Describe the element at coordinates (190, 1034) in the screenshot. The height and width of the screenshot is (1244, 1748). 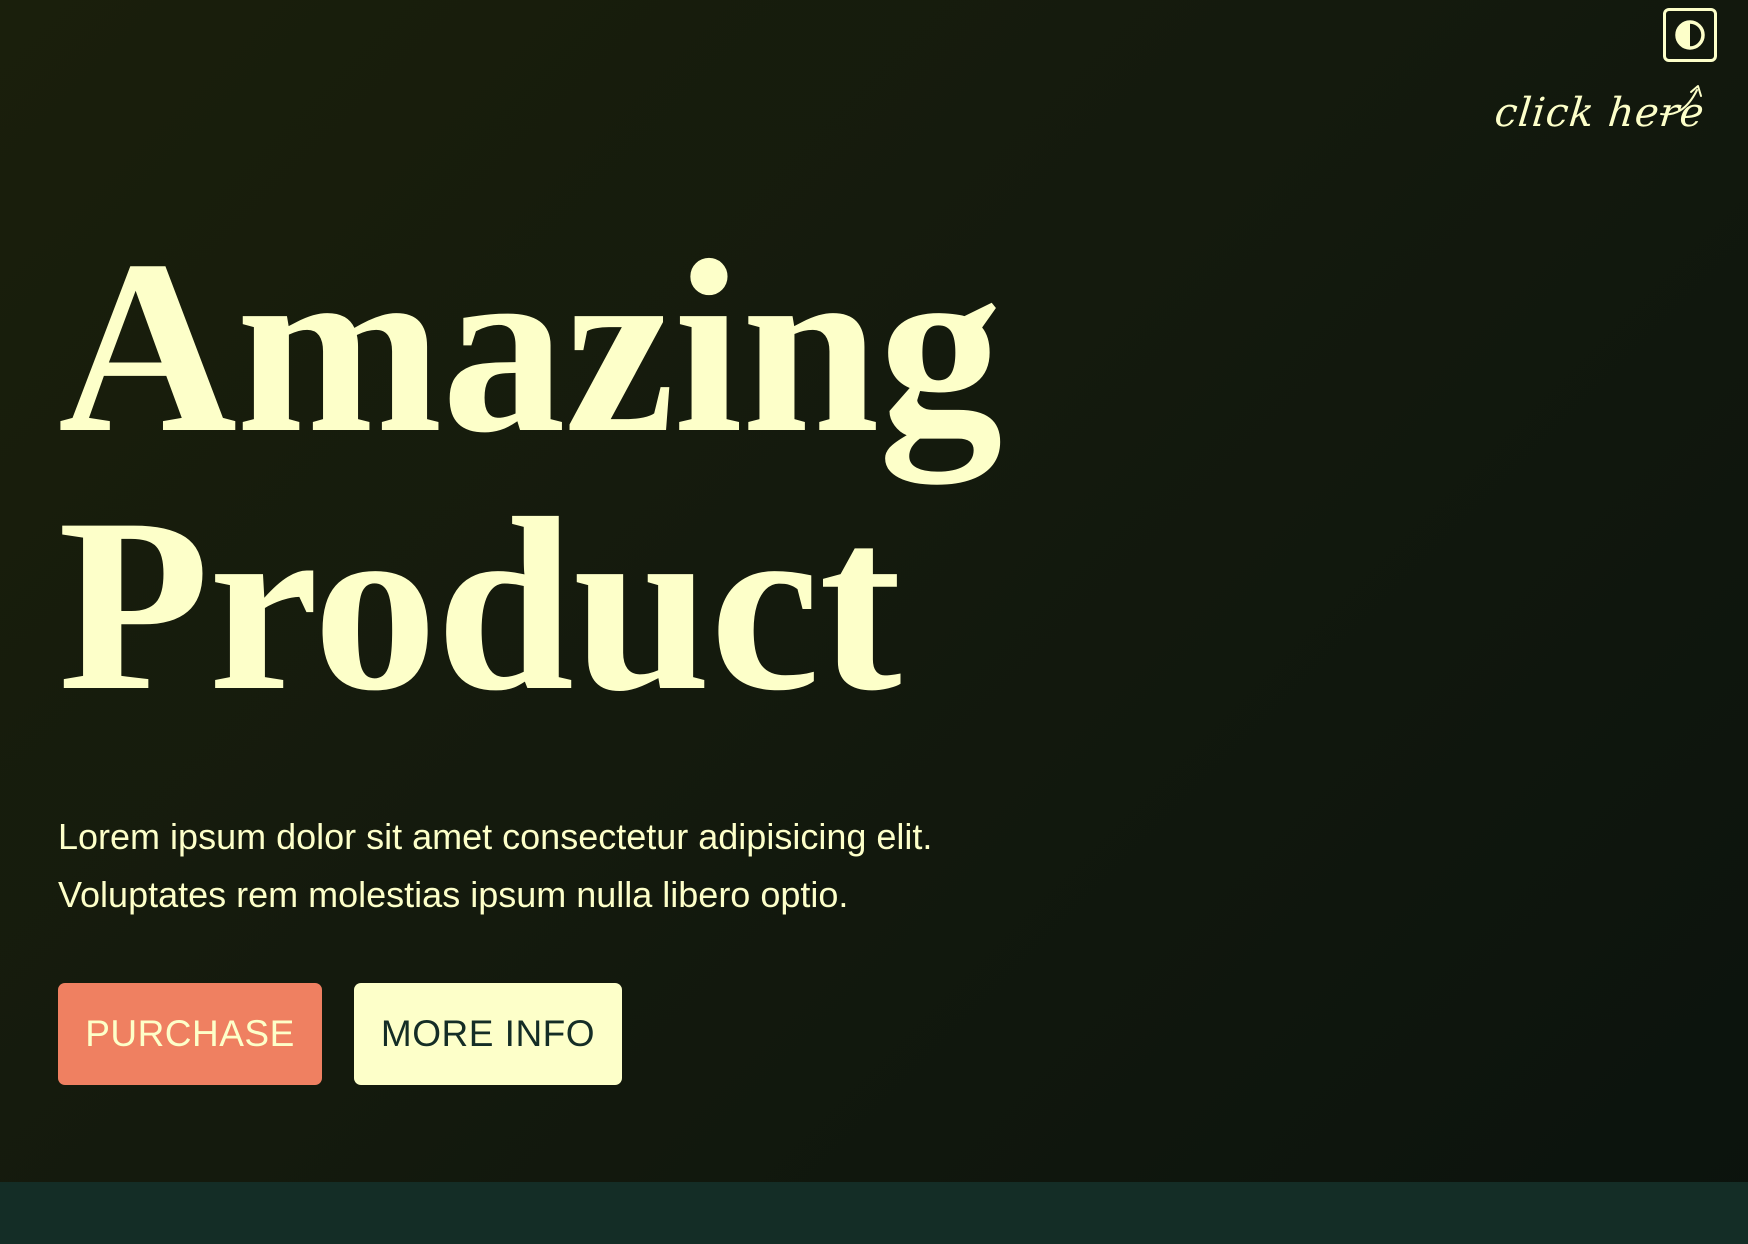
I see `purchase-button: PURCHASE` at that location.